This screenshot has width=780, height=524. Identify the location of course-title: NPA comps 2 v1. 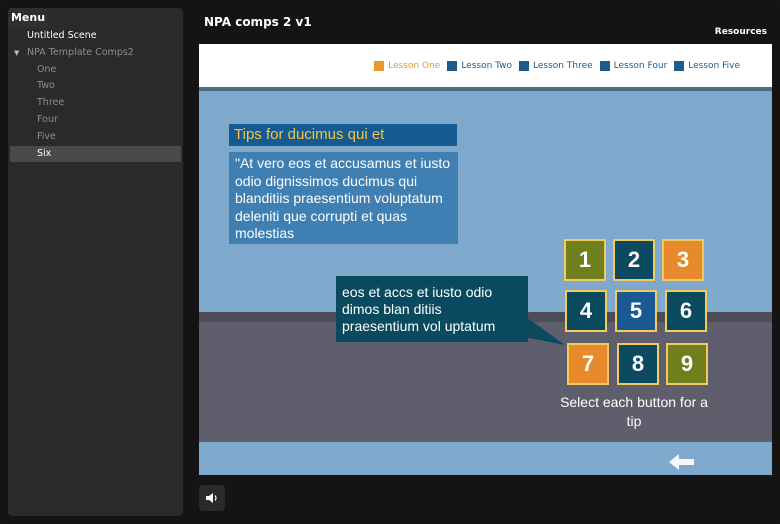
(258, 22).